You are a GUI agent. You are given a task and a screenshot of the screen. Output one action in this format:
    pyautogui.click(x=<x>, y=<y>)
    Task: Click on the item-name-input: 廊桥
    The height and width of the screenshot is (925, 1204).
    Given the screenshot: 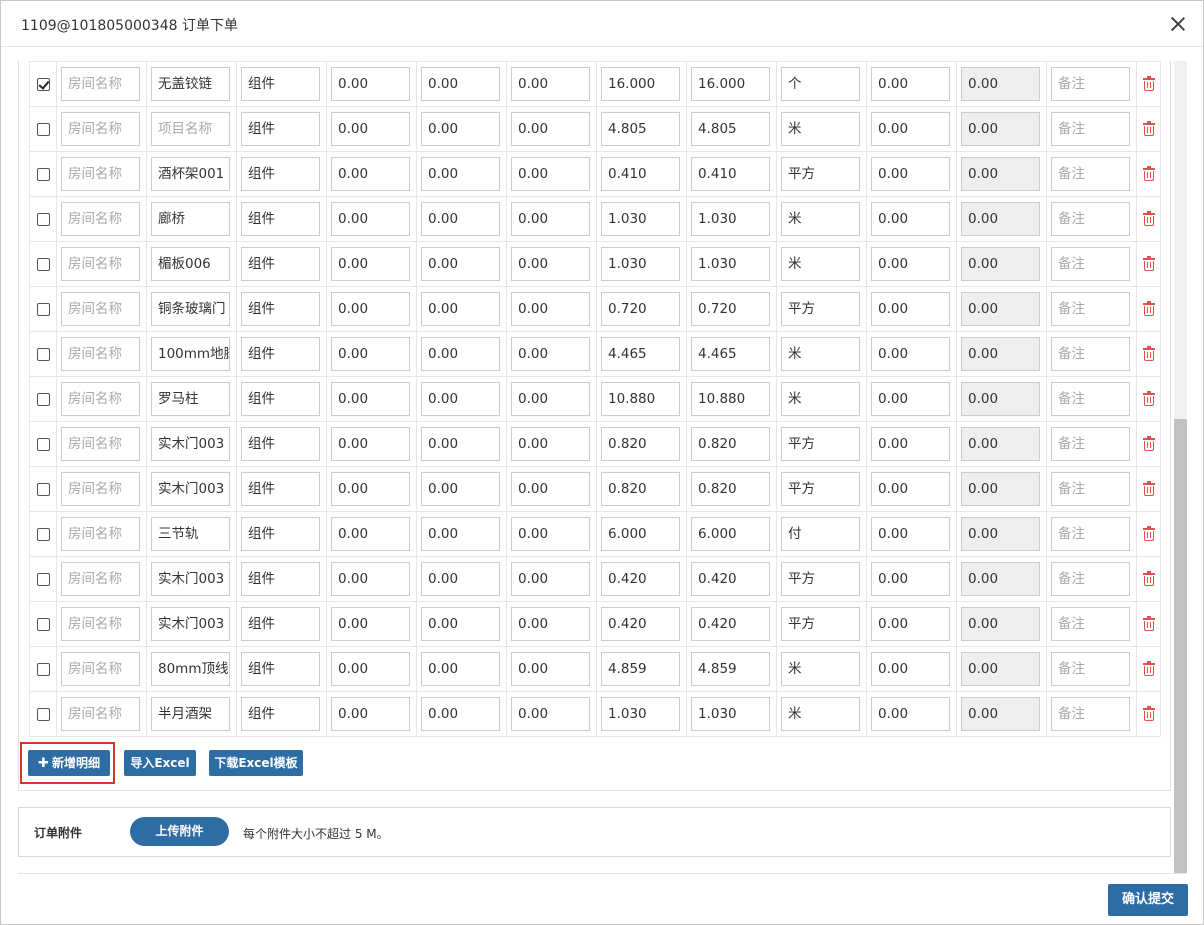 What is the action you would take?
    pyautogui.click(x=190, y=219)
    